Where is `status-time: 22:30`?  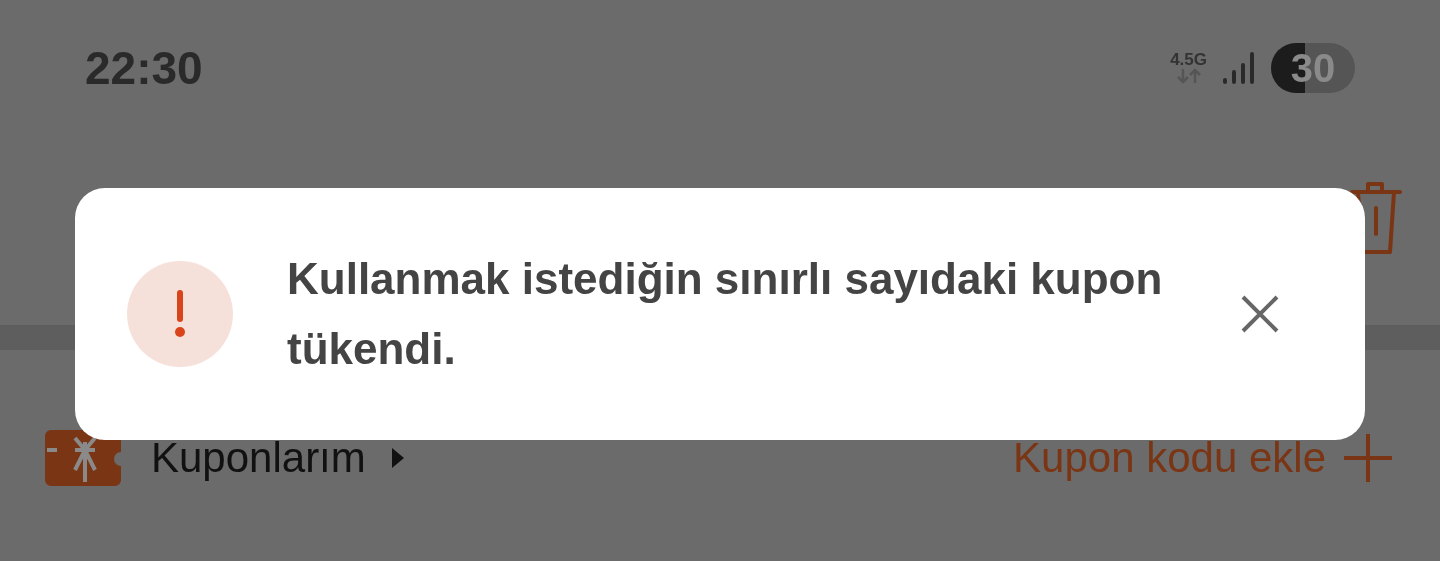 status-time: 22:30 is located at coordinates (144, 67).